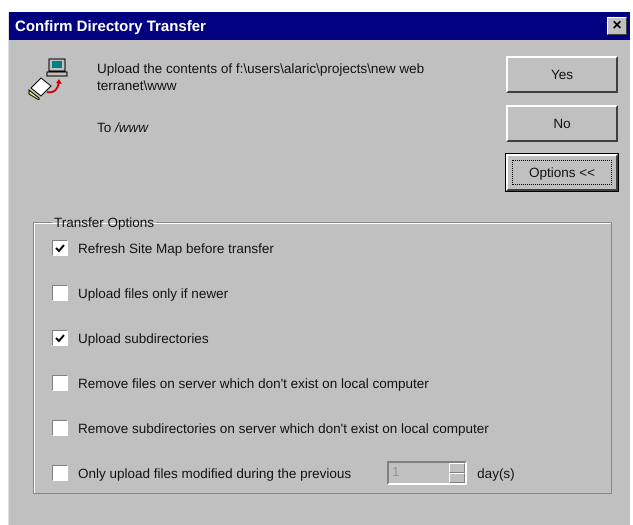 This screenshot has width=633, height=525. What do you see at coordinates (496, 473) in the screenshot?
I see `unit-label: day(s)` at bounding box center [496, 473].